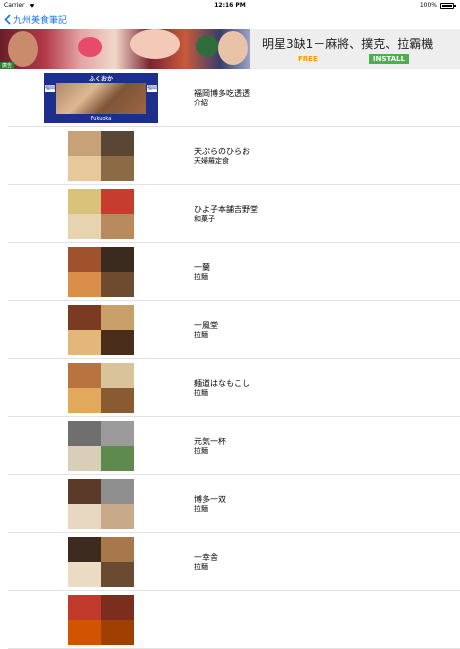 This screenshot has width=460, height=649. What do you see at coordinates (348, 44) in the screenshot?
I see `ad-title: 明星3缺1－麻將、撲克、拉霸機` at bounding box center [348, 44].